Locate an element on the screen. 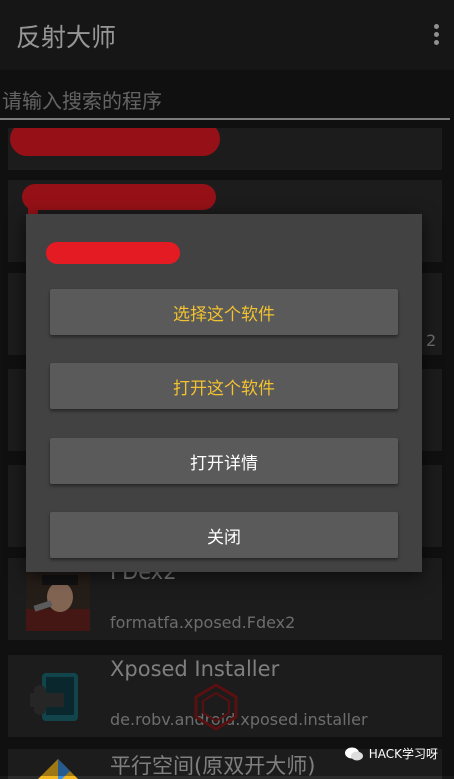 This screenshot has height=779, width=454. close-button: 关闭 is located at coordinates (224, 535).